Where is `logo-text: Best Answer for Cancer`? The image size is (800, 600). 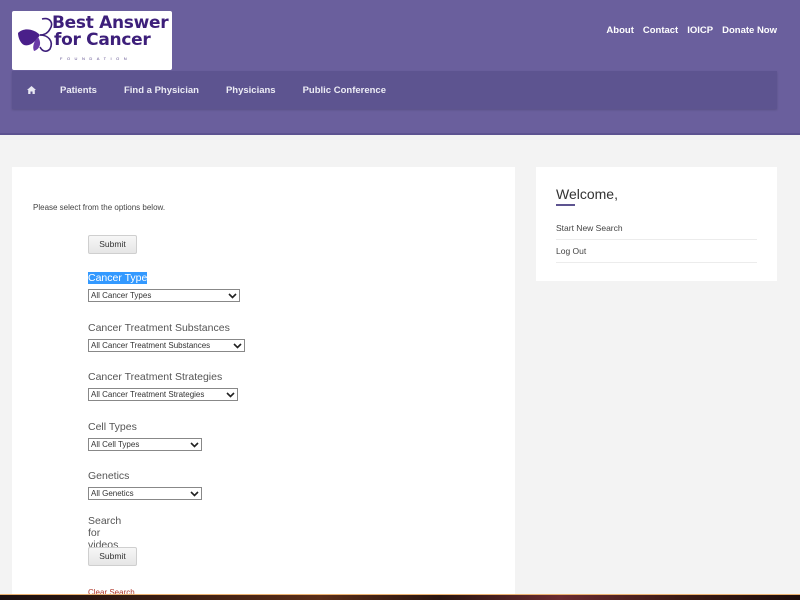
logo-text: Best Answer for Cancer is located at coordinates (110, 32).